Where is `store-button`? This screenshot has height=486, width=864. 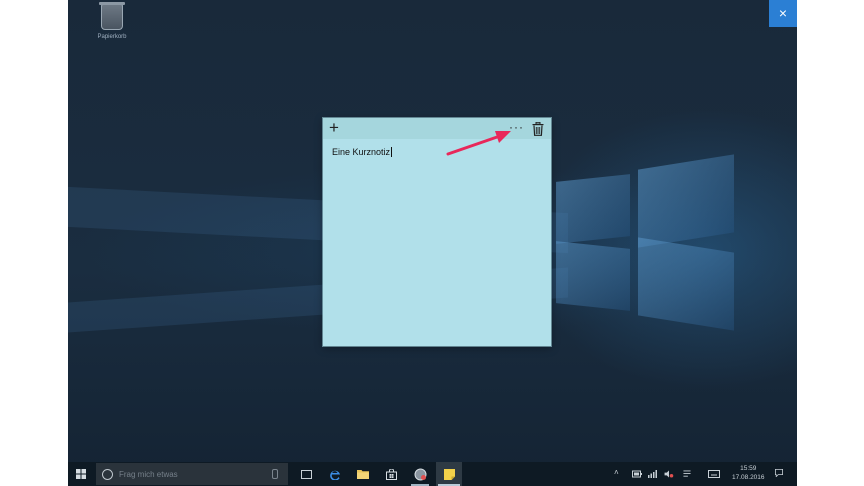 store-button is located at coordinates (391, 474).